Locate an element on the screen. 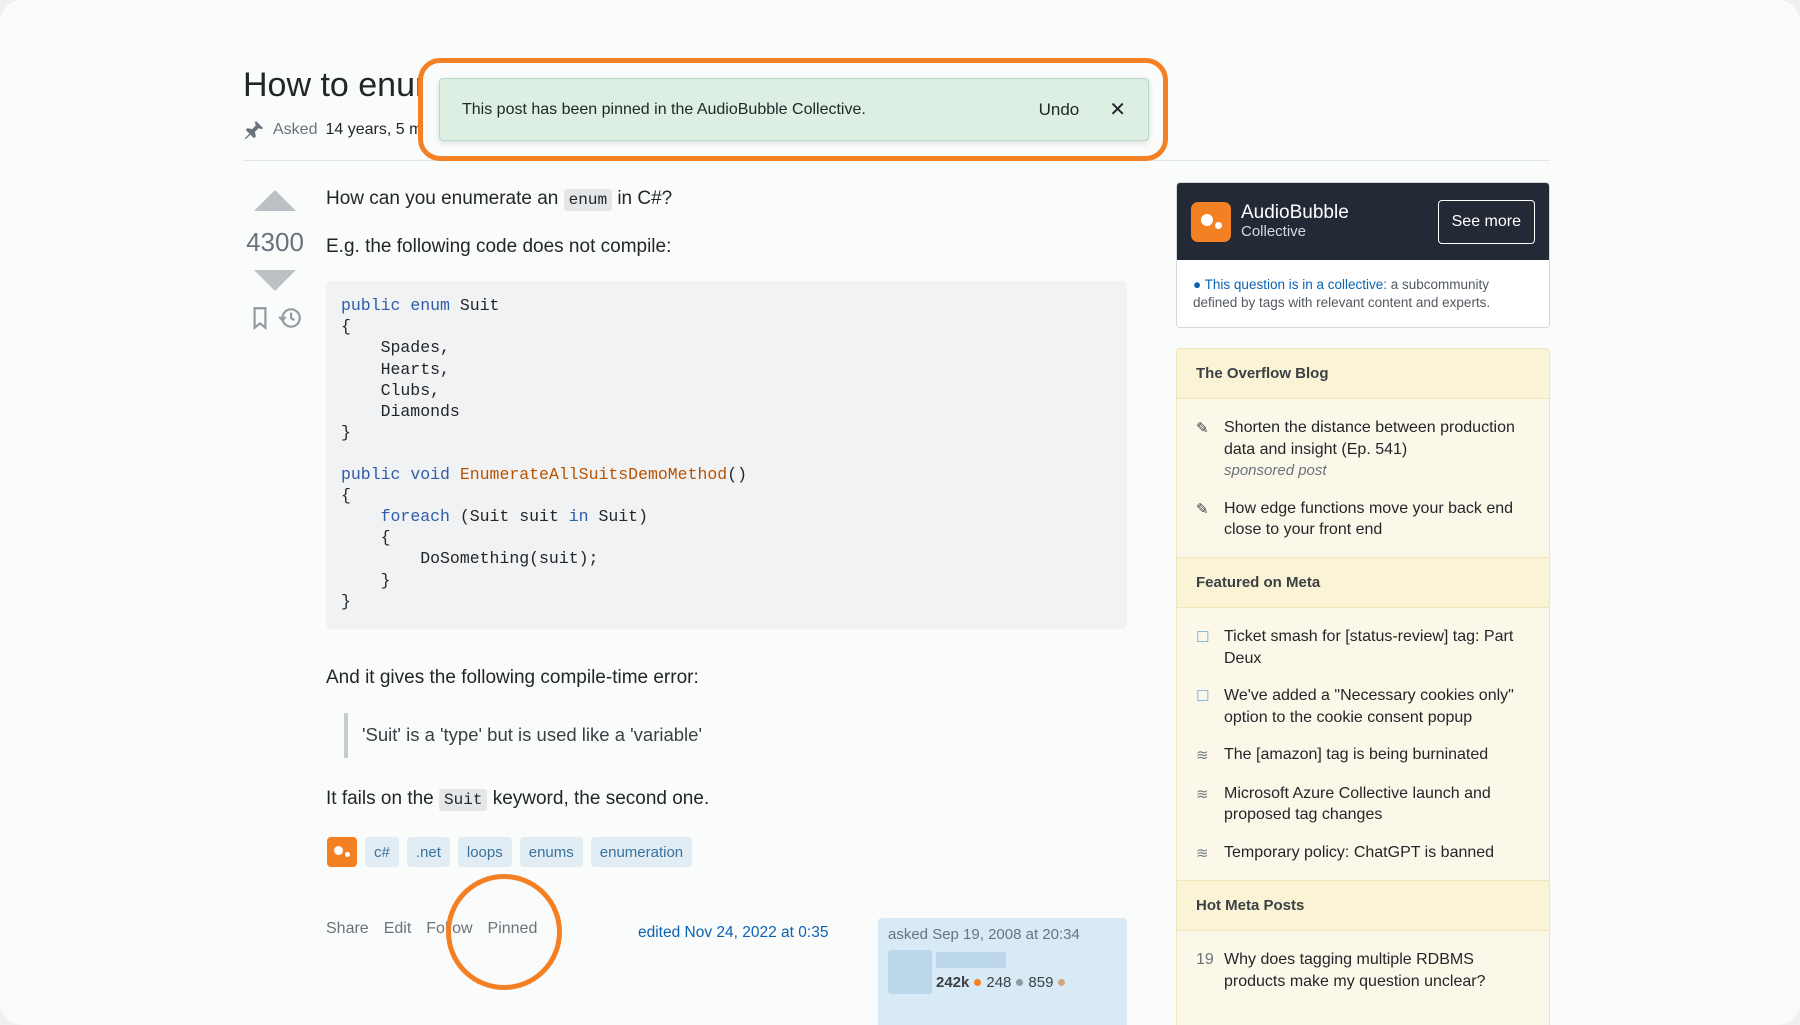  tag-list: c# .net loops enums enumeration is located at coordinates (510, 852).